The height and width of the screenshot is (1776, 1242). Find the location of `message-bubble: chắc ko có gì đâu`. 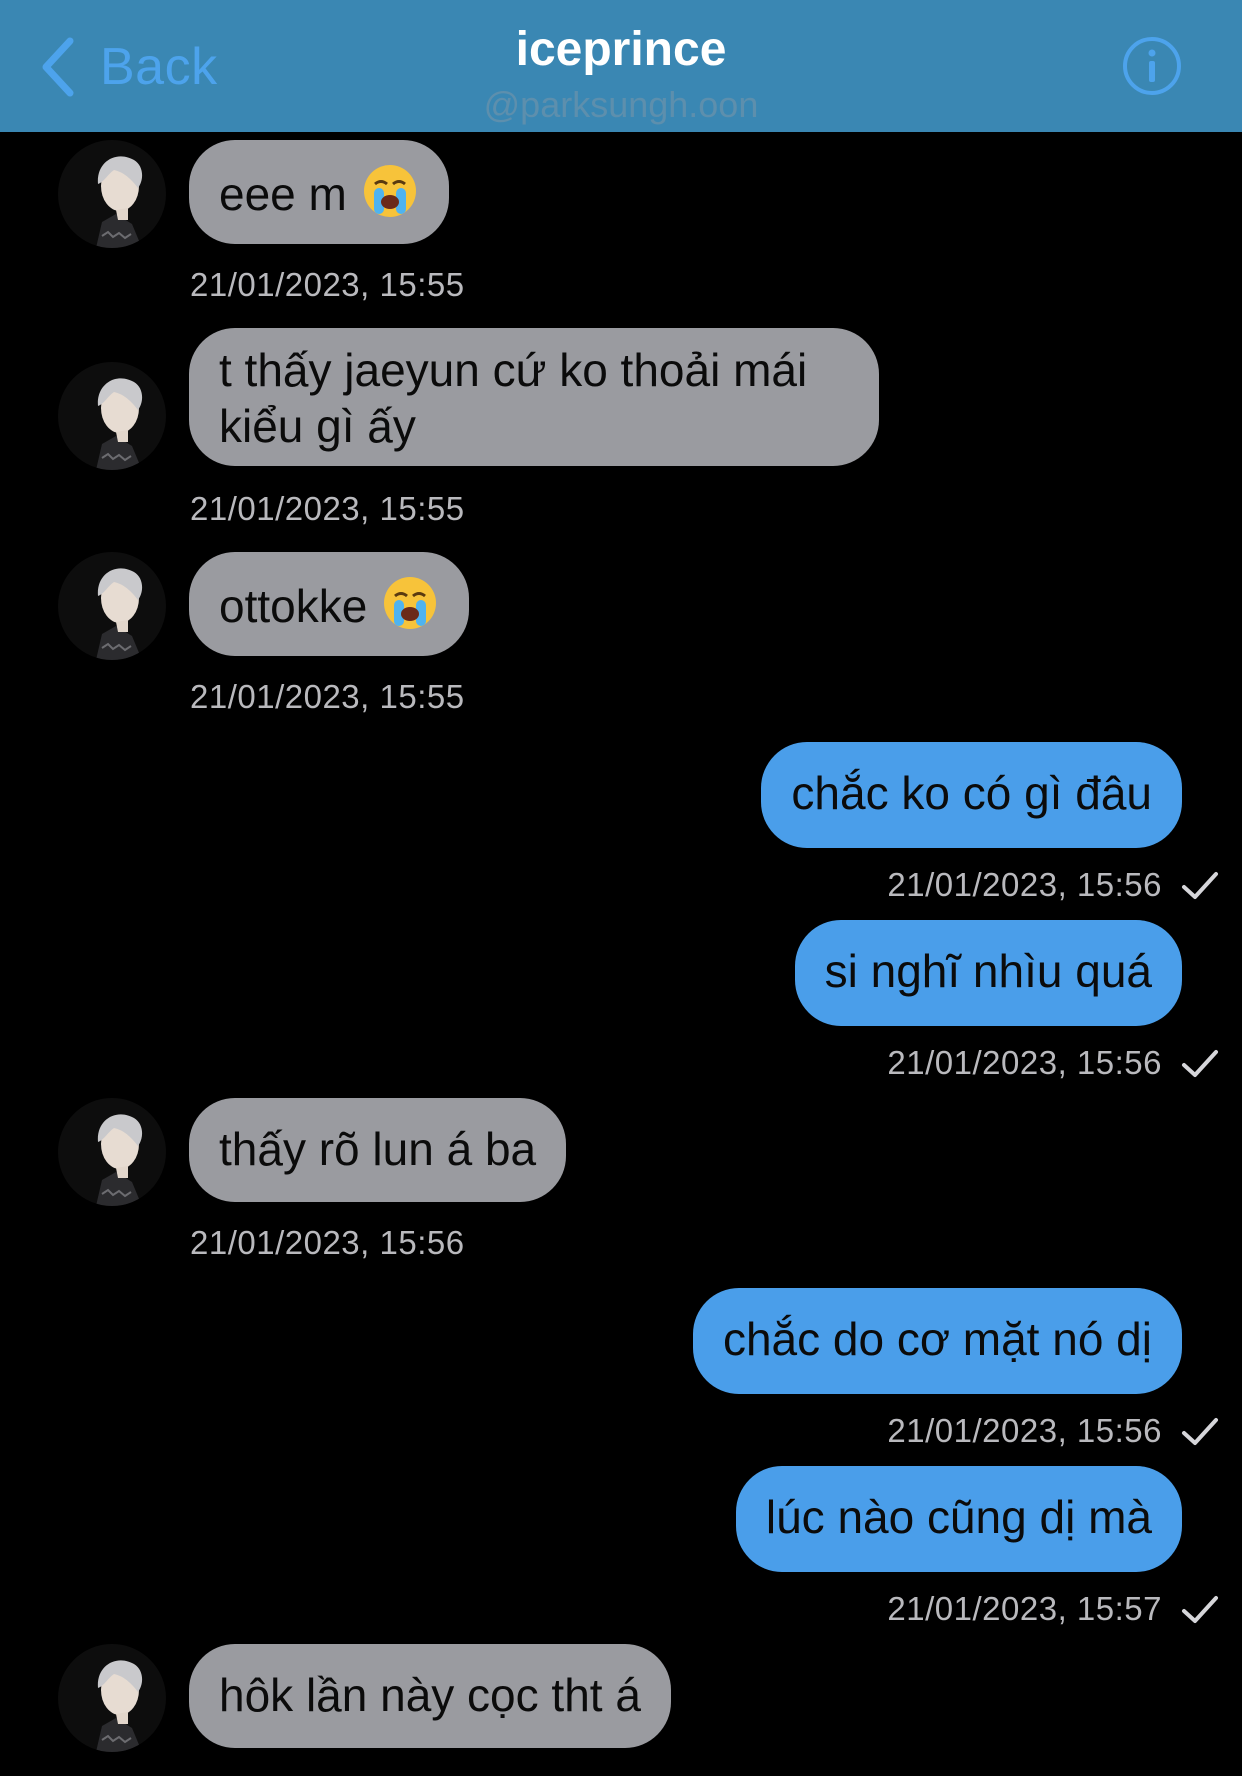

message-bubble: chắc ko có gì đâu is located at coordinates (971, 795).